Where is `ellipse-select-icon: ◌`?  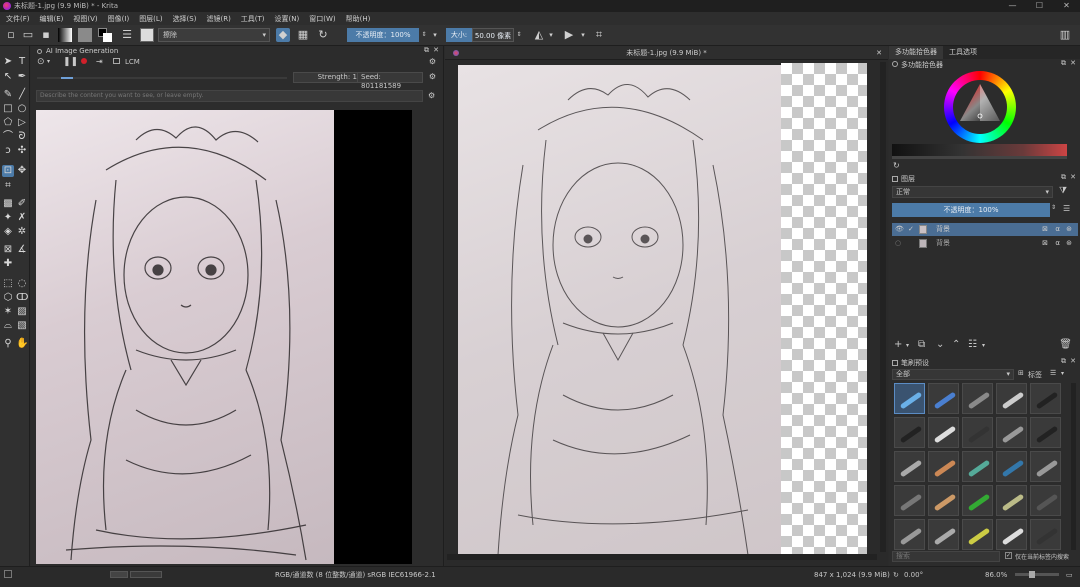 ellipse-select-icon: ◌ is located at coordinates (22, 284).